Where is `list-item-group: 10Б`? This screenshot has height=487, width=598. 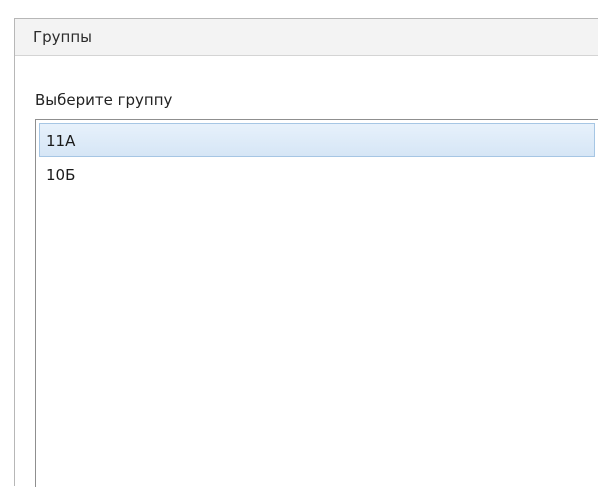
list-item-group: 10Б is located at coordinates (317, 174).